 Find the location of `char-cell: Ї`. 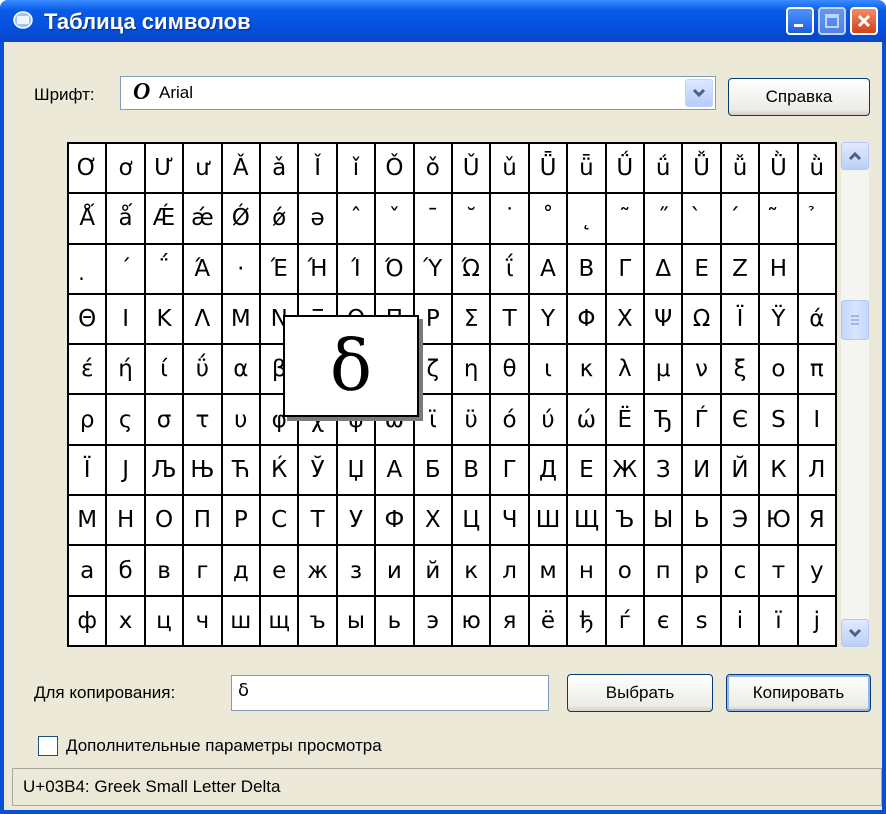

char-cell: Ї is located at coordinates (88, 471).